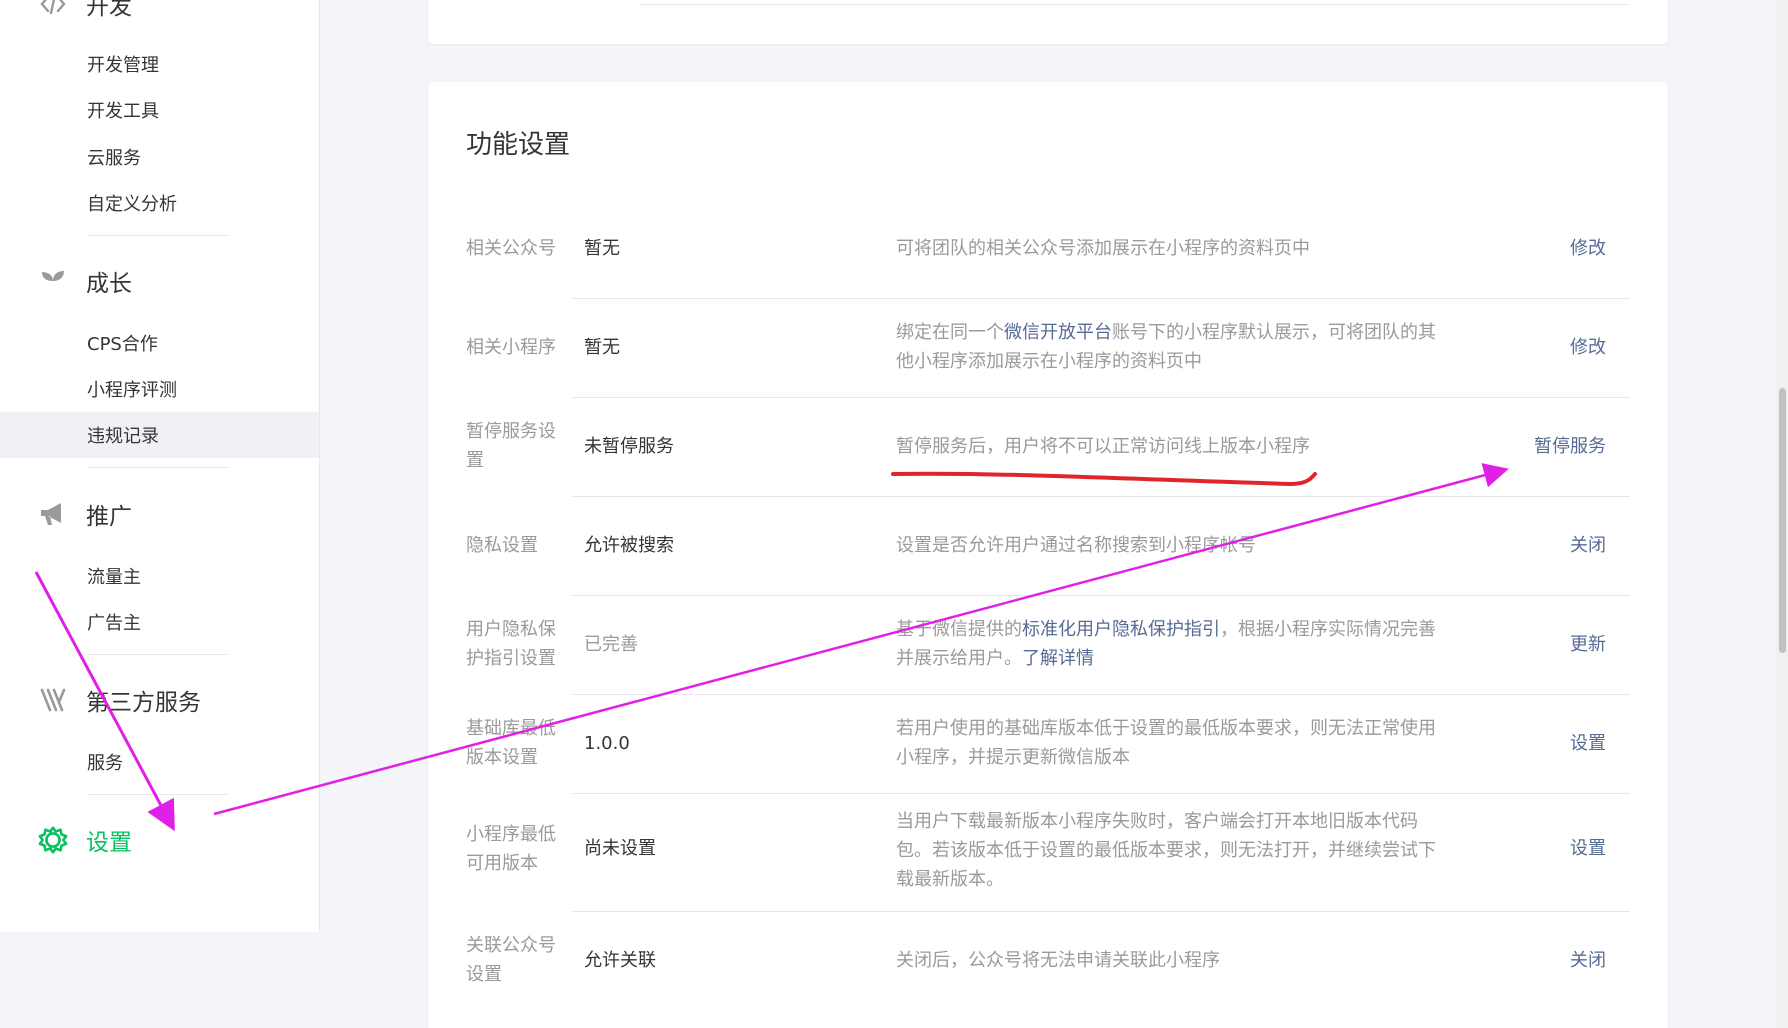 Image resolution: width=1788 pixels, height=1028 pixels. I want to click on sidebar-item-violations: 违规记录, so click(159, 435).